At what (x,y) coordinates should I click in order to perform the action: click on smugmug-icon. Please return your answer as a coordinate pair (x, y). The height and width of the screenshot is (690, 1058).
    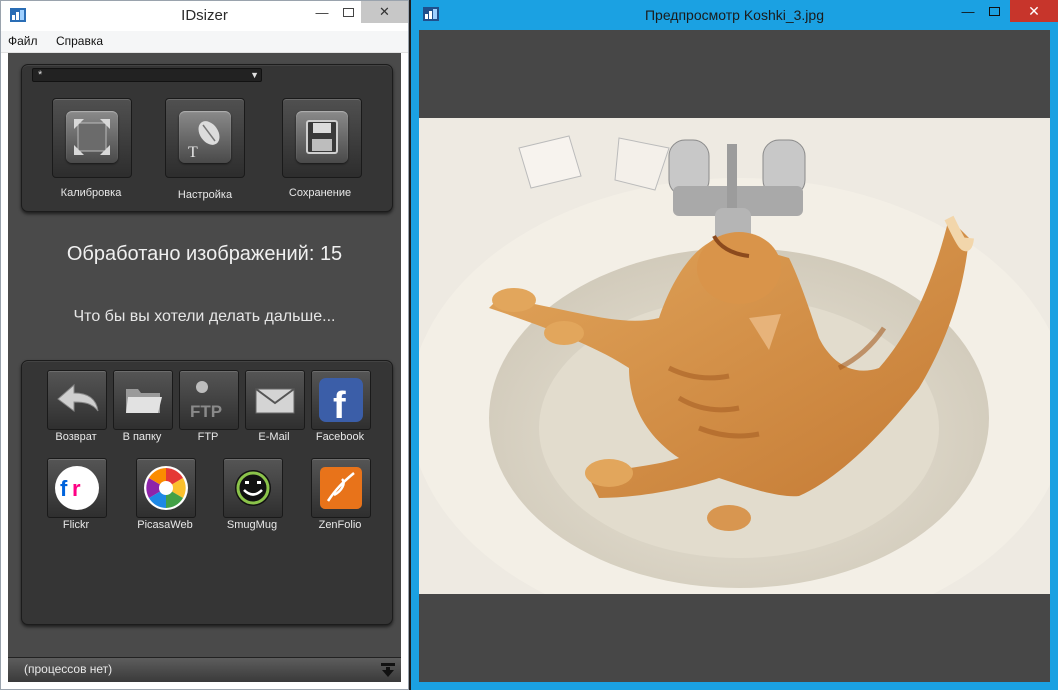
    Looking at the image, I should click on (253, 488).